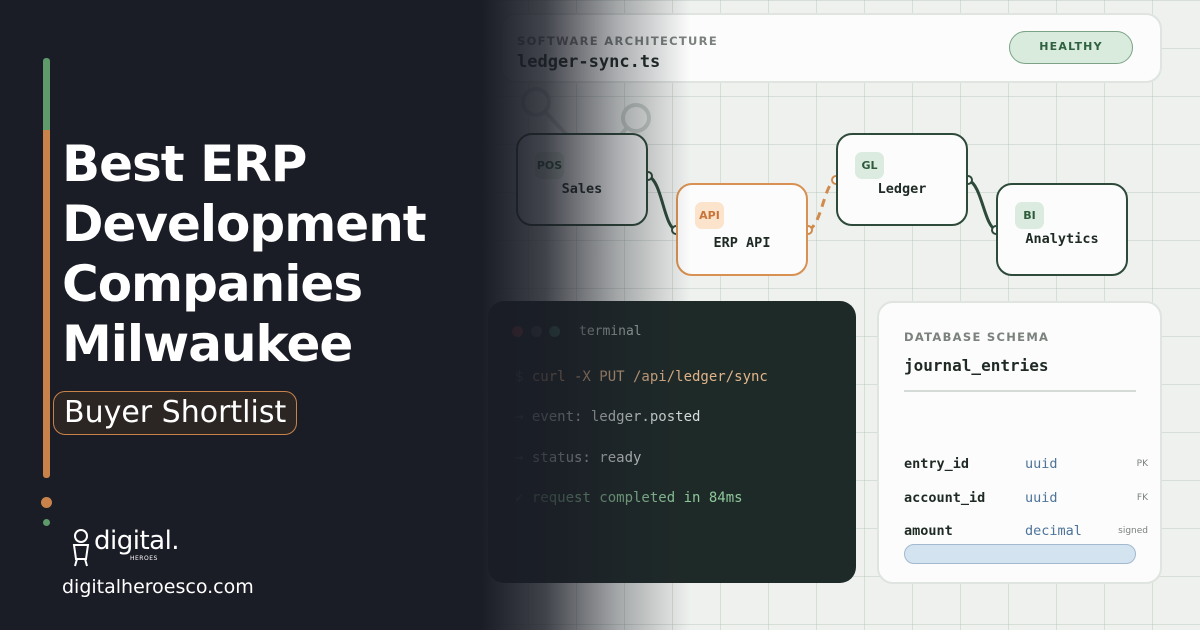  I want to click on terminal-line: ✓ request completed in 84ms, so click(629, 498).